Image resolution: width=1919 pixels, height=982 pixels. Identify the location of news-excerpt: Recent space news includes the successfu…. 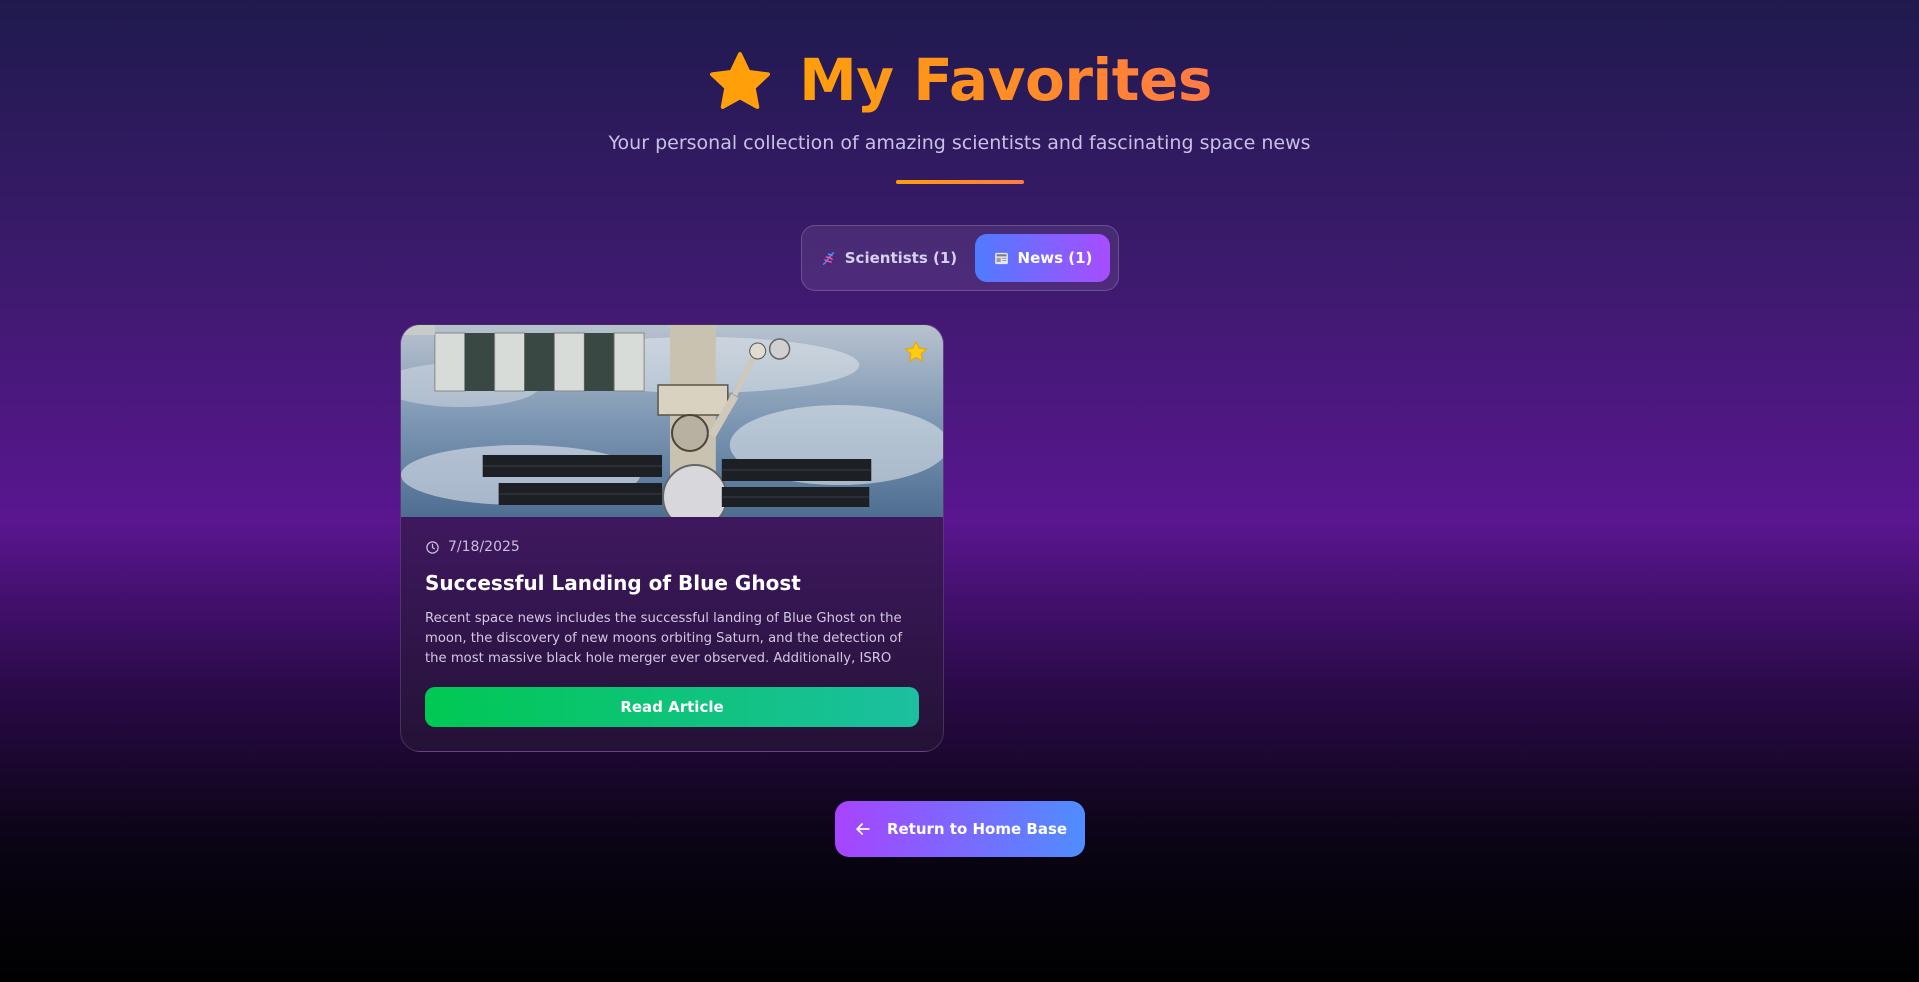
(664, 638).